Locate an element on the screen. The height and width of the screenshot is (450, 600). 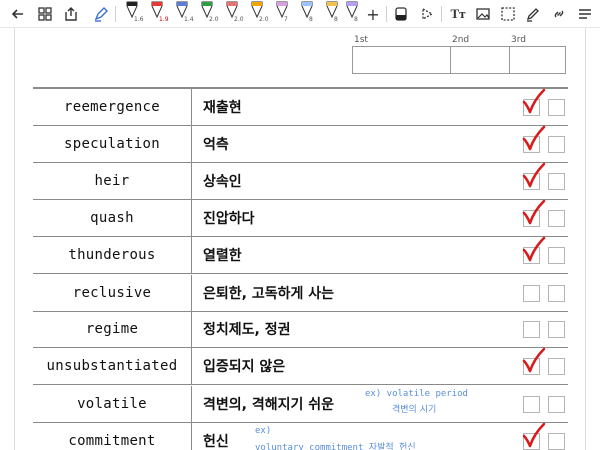
table-row: regime 정치제도, 정권 is located at coordinates (300, 329).